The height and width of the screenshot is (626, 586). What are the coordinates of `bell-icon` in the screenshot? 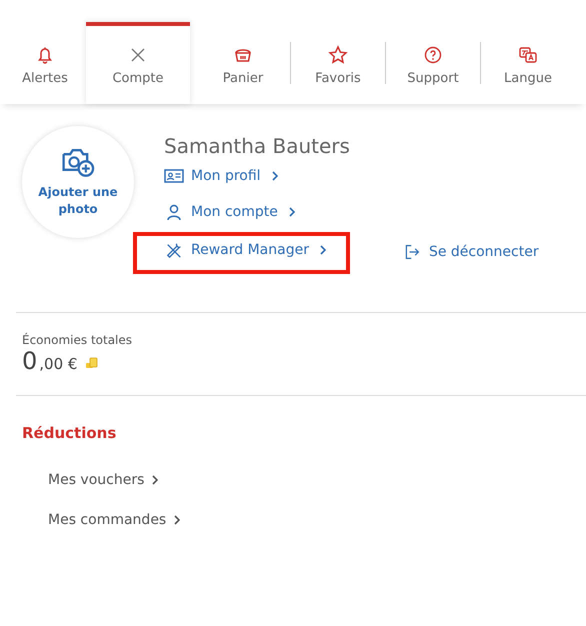 It's located at (45, 54).